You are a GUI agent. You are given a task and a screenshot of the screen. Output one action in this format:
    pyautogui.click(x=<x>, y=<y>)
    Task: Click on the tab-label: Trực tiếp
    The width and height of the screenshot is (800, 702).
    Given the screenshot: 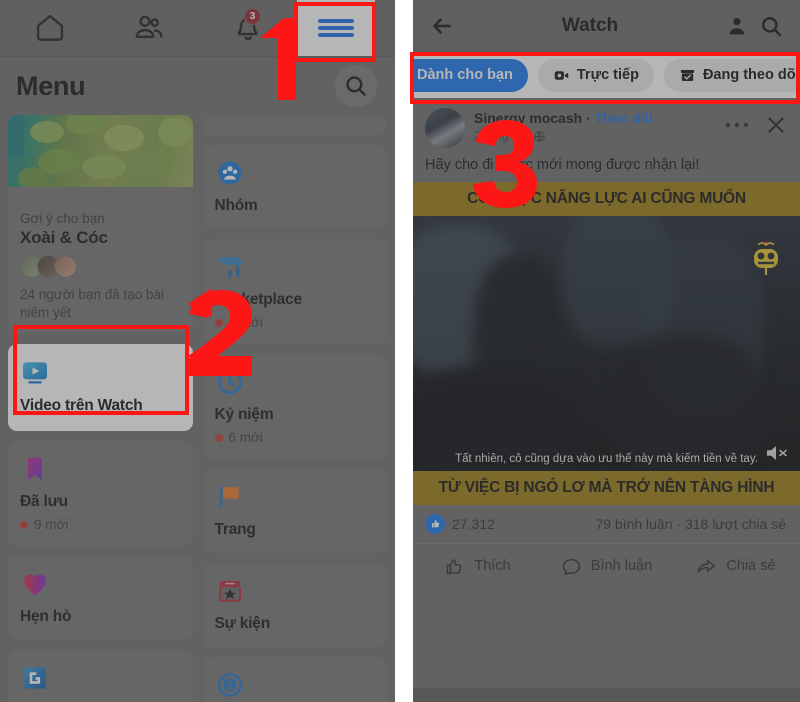 What is the action you would take?
    pyautogui.click(x=607, y=75)
    